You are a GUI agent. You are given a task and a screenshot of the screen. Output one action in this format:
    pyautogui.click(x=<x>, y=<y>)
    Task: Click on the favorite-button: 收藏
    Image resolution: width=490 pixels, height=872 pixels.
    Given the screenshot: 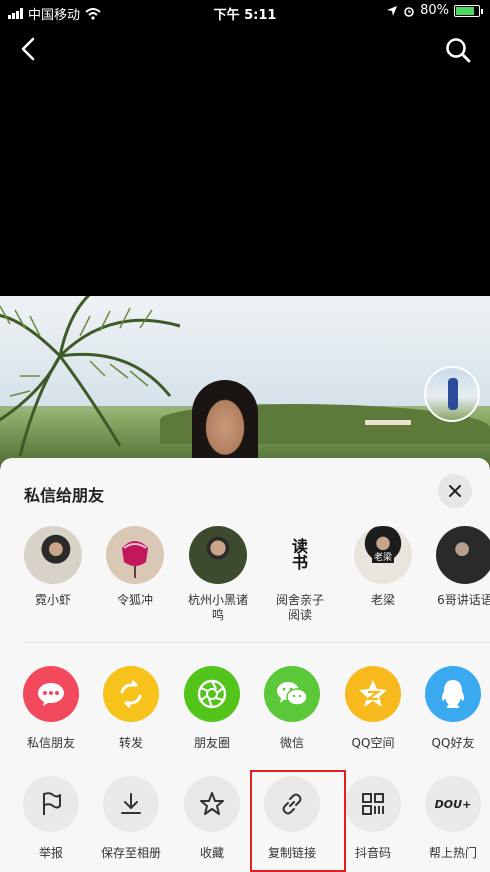 What is the action you would take?
    pyautogui.click(x=212, y=818)
    